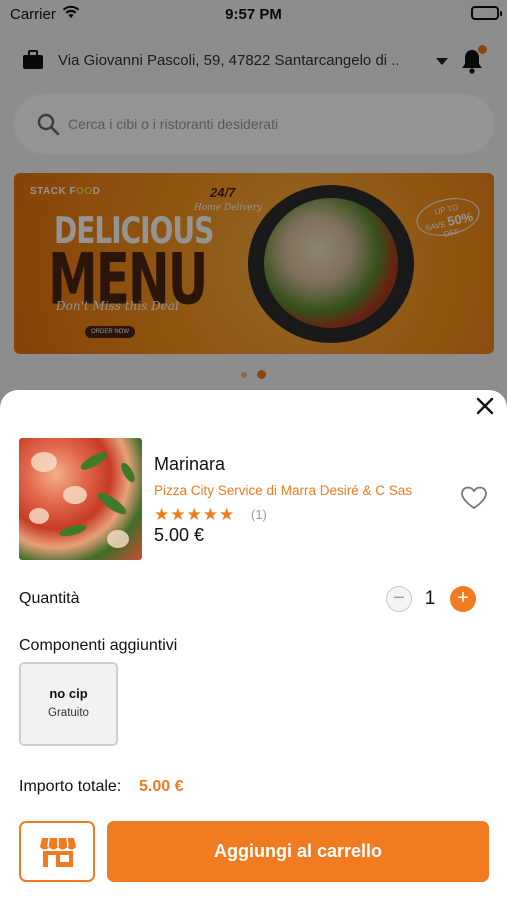  I want to click on close-icon, so click(485, 406).